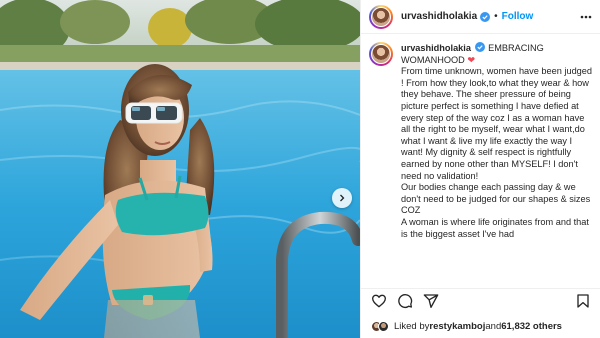  Describe the element at coordinates (479, 47) in the screenshot. I see `caption-verified-badge-icon` at that location.